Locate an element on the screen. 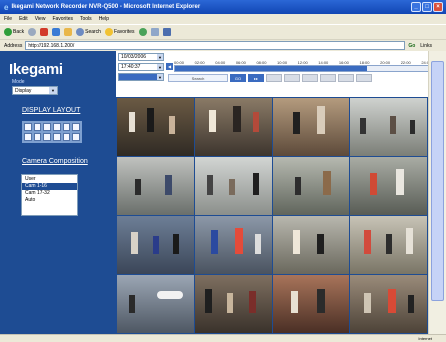 The width and height of the screenshot is (446, 342). mail-icon is located at coordinates (154, 32).